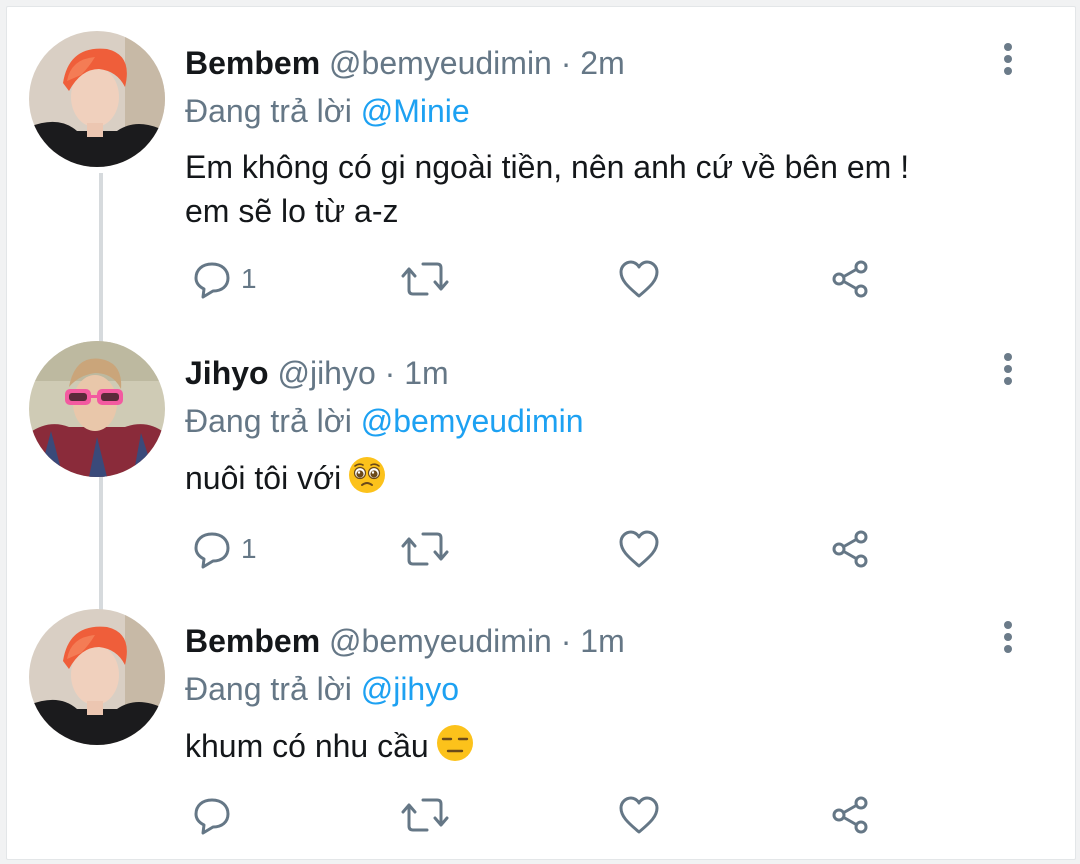 Image resolution: width=1080 pixels, height=864 pixels. What do you see at coordinates (410, 689) in the screenshot?
I see `mention-link: @jihyo` at bounding box center [410, 689].